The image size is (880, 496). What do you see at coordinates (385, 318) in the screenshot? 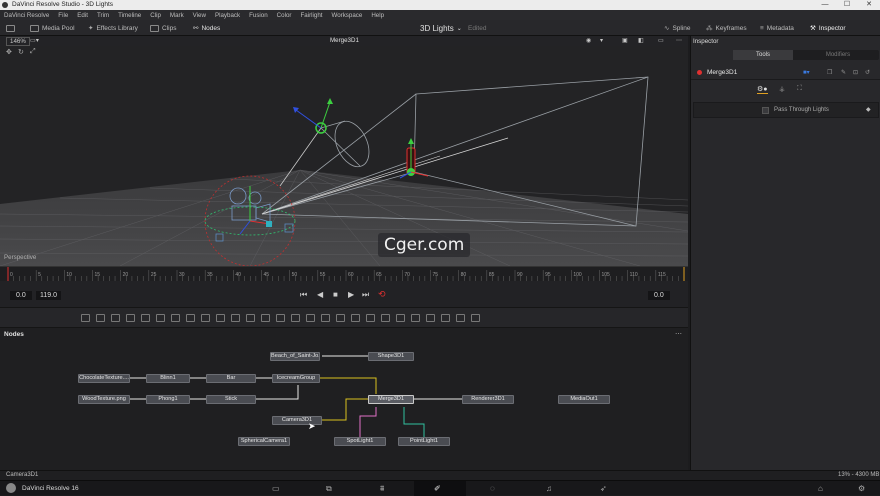
I see `particle-emitter-icon` at bounding box center [385, 318].